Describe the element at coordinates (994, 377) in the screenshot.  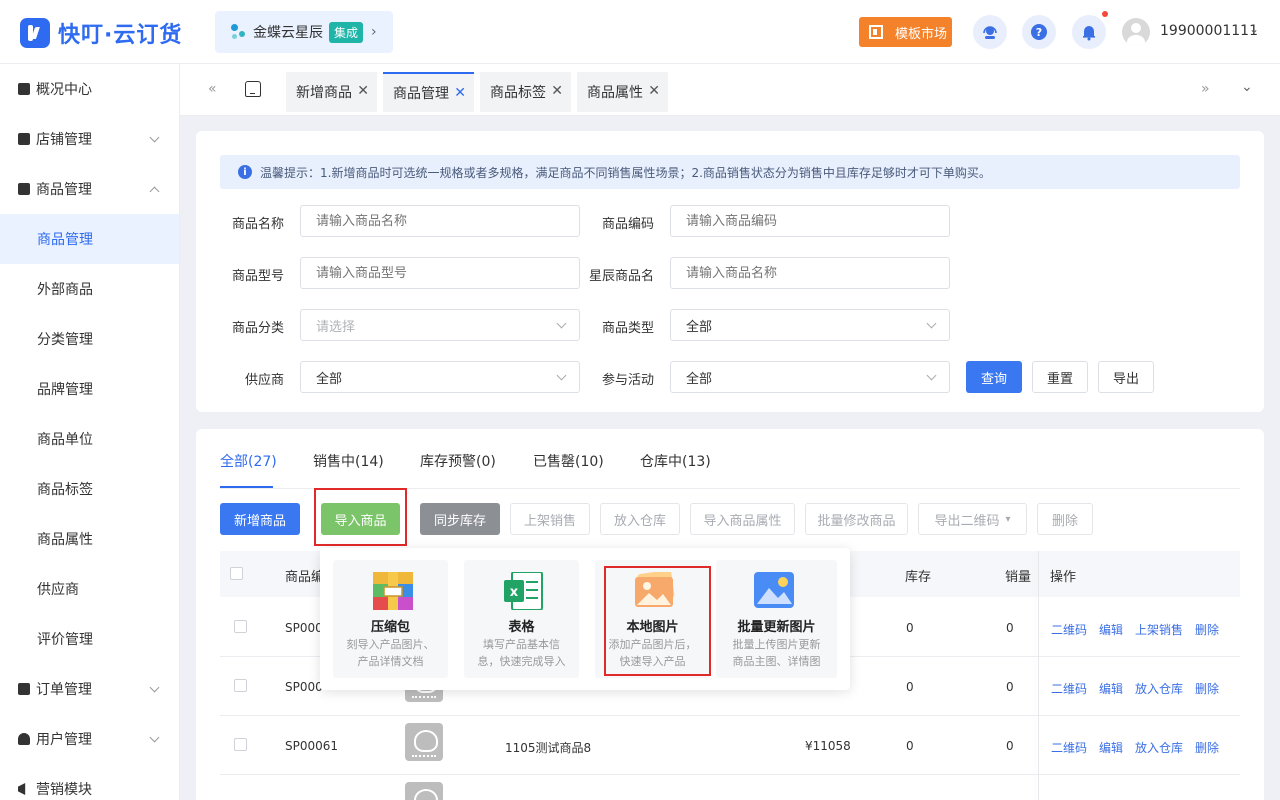
I see `query-button: 查询` at that location.